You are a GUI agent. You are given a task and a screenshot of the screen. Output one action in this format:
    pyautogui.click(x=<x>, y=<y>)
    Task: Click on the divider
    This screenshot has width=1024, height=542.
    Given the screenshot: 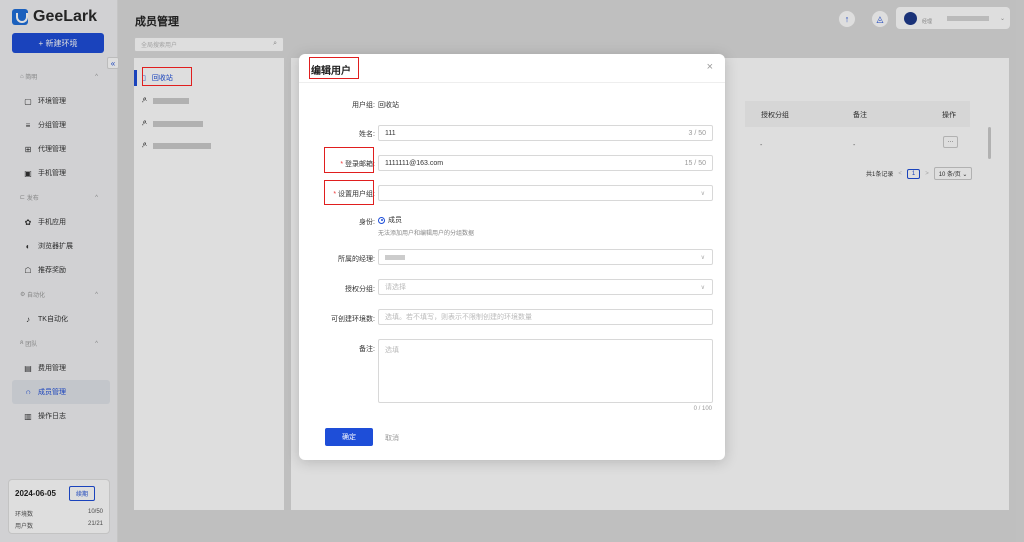 What is the action you would take?
    pyautogui.click(x=512, y=82)
    